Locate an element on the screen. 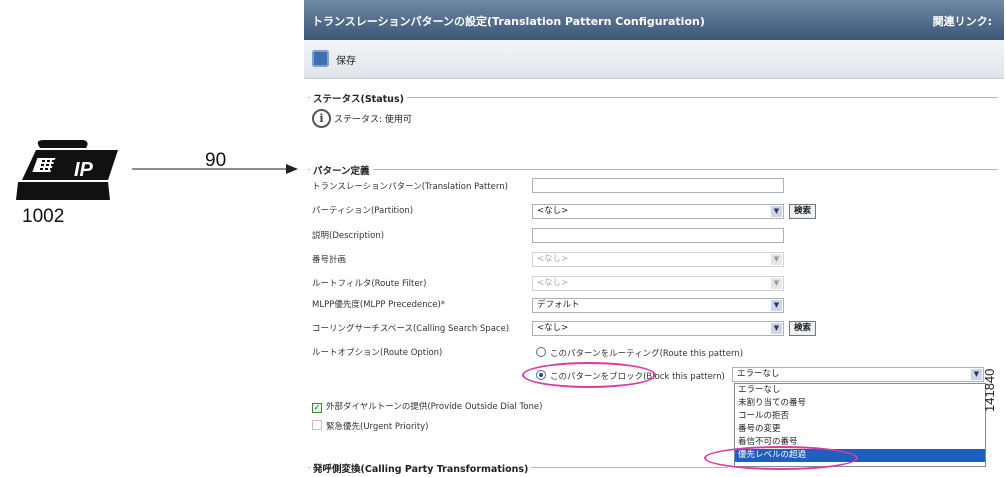 Image resolution: width=1006 pixels, height=477 pixels. urgent-priority-checkbox: 緊急優先(Urgent Priority) is located at coordinates (370, 426).